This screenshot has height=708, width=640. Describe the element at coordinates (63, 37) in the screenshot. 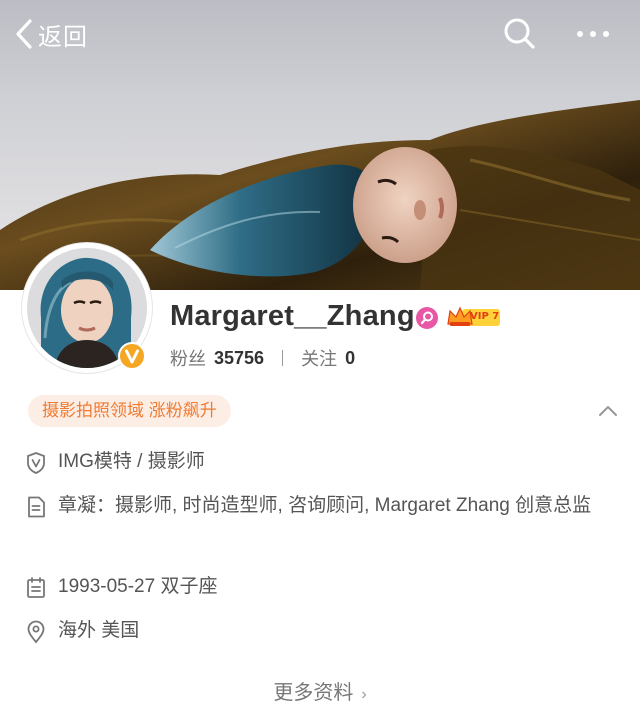

I see `back-label: 返回` at that location.